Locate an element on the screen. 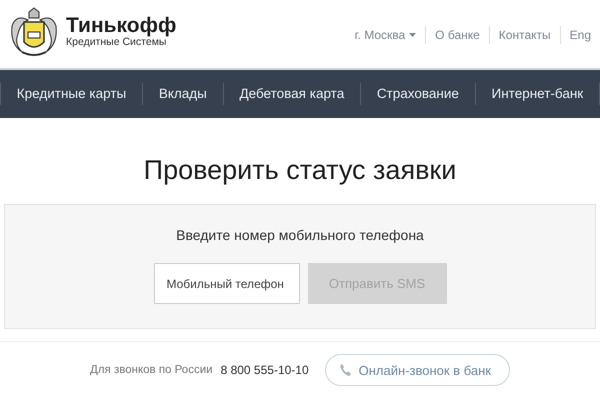  online-call-button: Онлайн-звонок в банк is located at coordinates (417, 370).